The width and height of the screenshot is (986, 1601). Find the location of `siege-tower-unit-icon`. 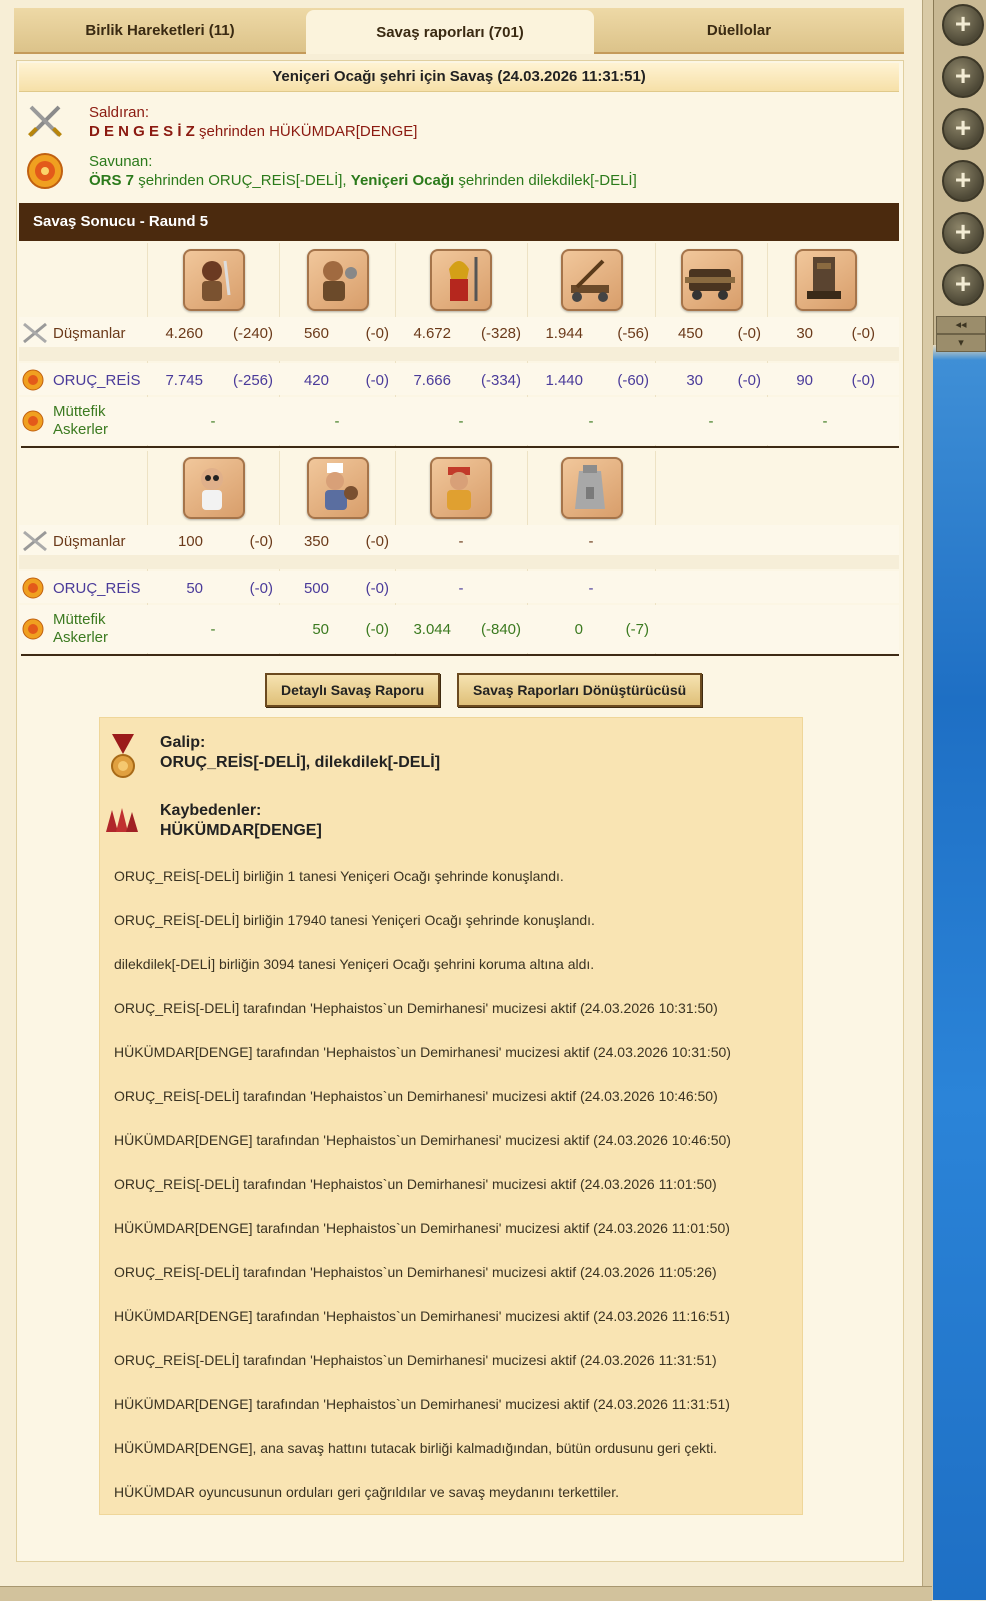

siege-tower-unit-icon is located at coordinates (826, 280).